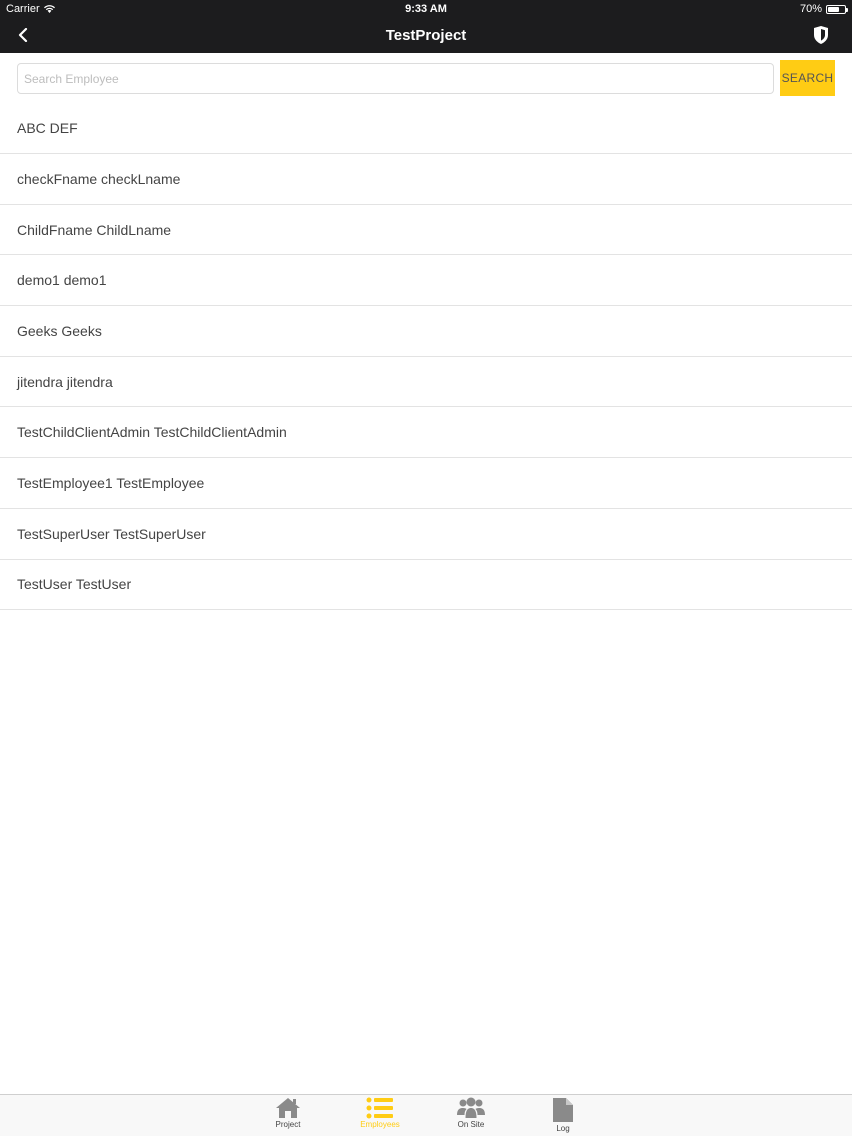  I want to click on employee-list-item: ABC DEF, so click(426, 128).